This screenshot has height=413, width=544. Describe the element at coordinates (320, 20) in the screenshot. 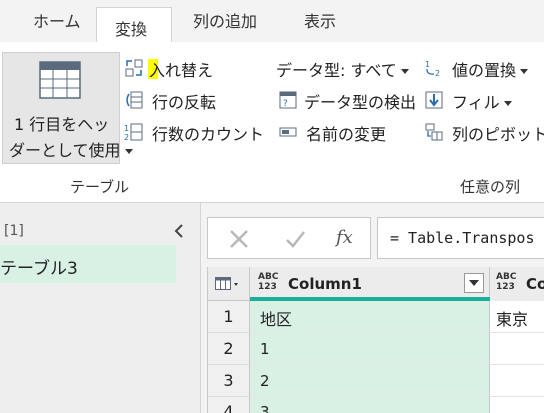

I see `tab-view: 表示` at that location.